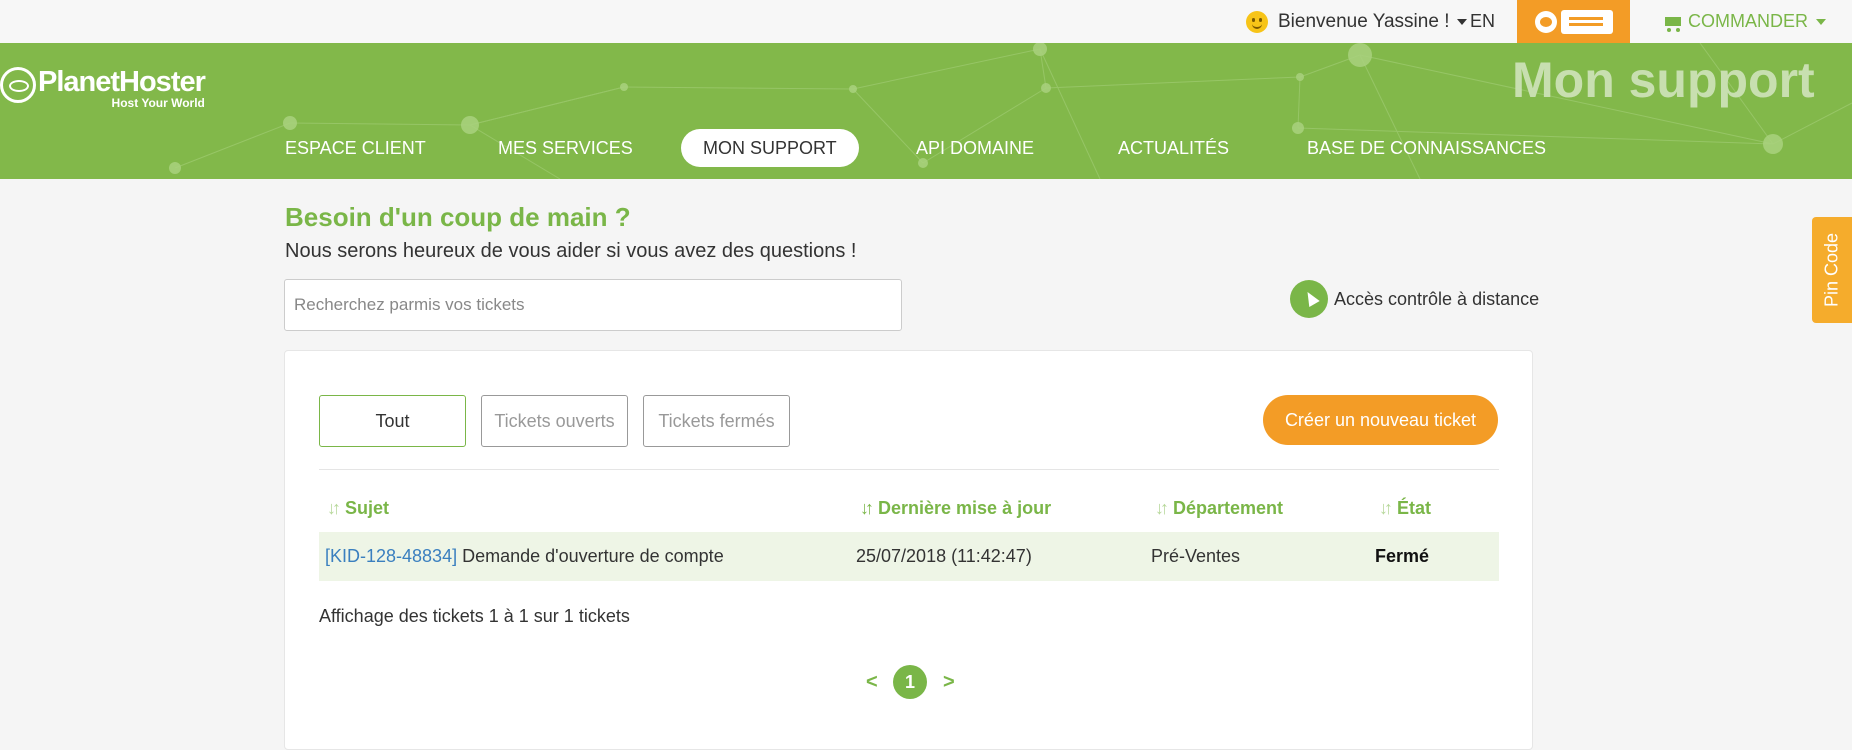  What do you see at coordinates (1364, 21) in the screenshot?
I see `welcome-text: Bienvenue Yassine !` at bounding box center [1364, 21].